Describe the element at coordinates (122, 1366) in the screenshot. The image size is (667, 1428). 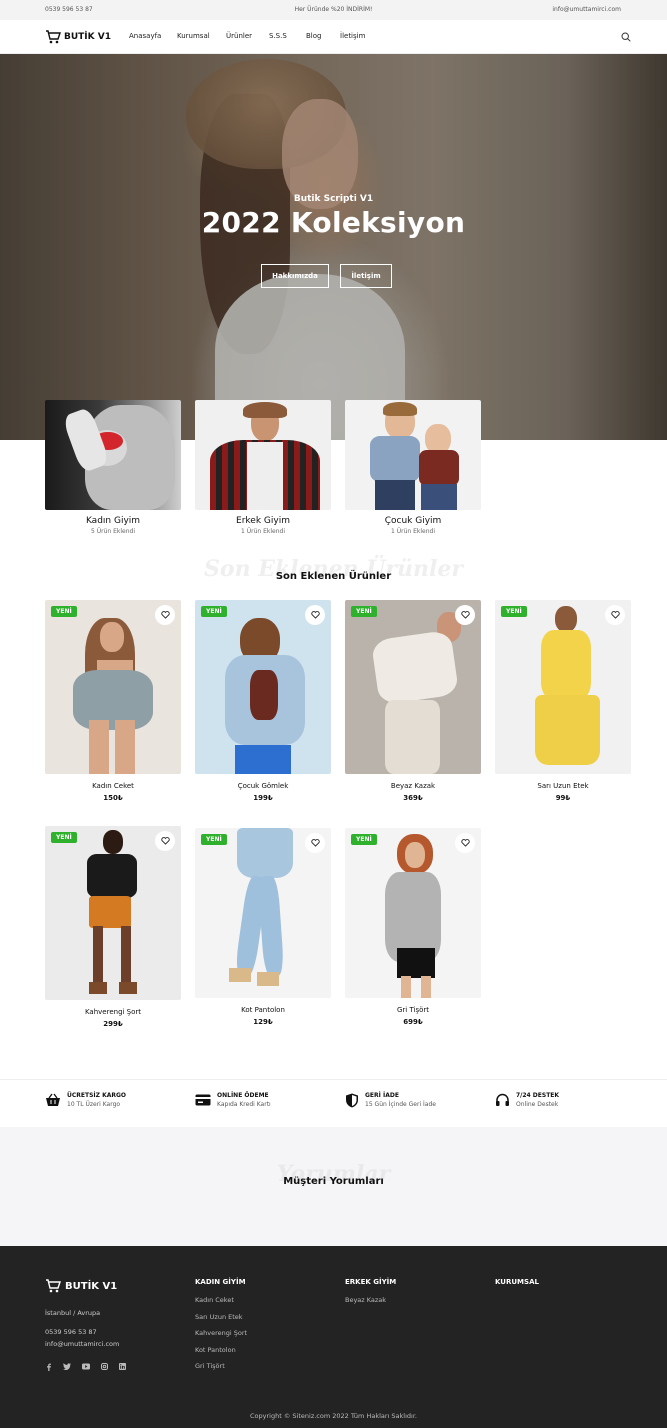
I see `linkedin-icon` at that location.